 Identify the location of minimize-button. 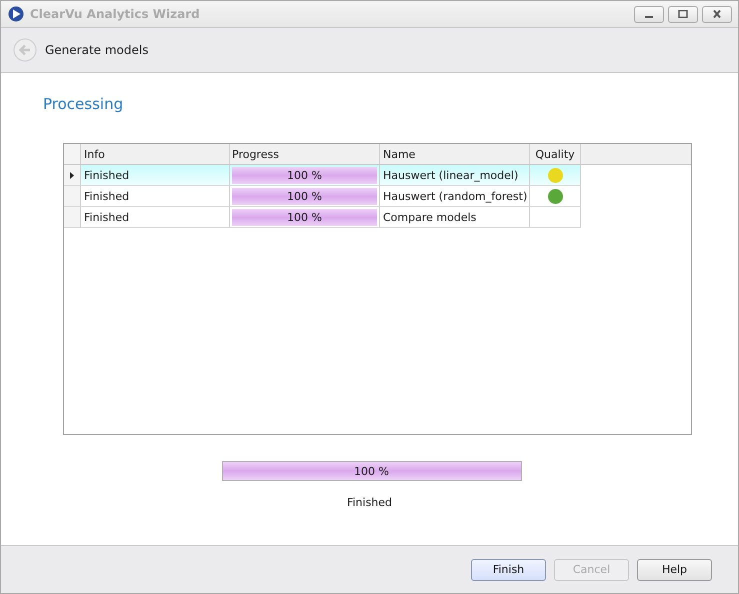
(649, 14).